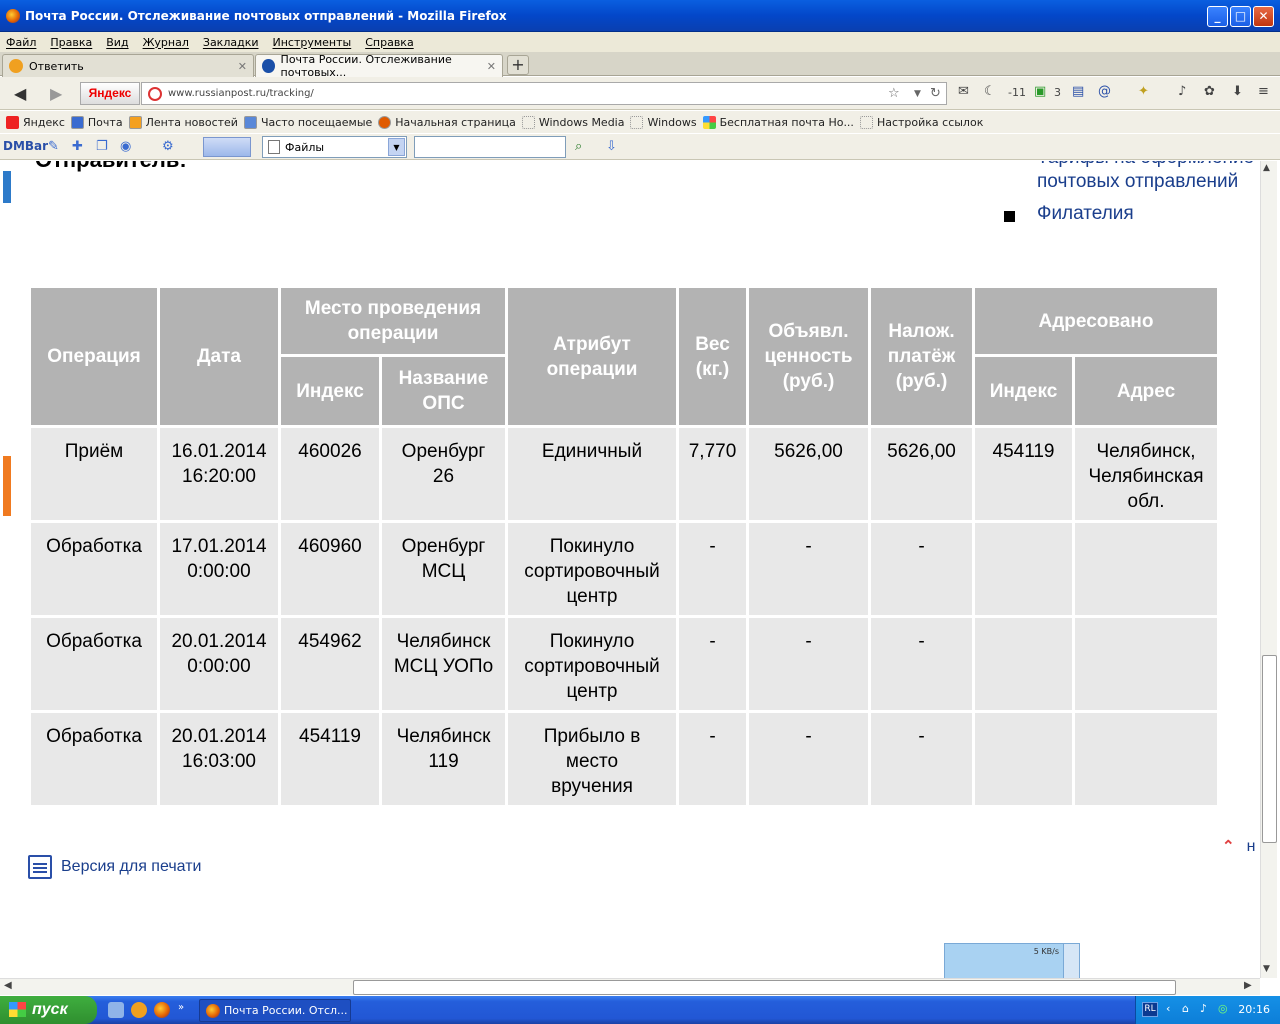 The image size is (1280, 1024). I want to click on windows-icon: ❐, so click(102, 146).